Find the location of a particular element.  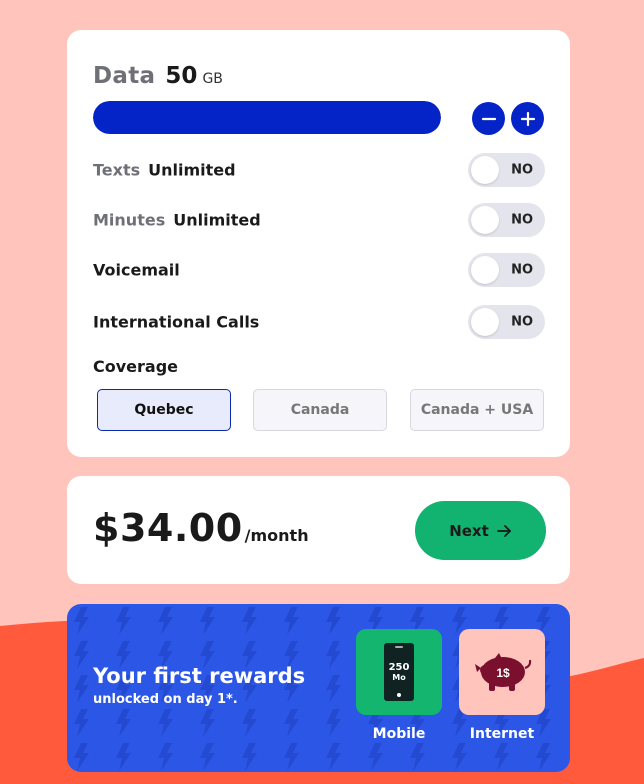

option-row-international-calls: International Calls NO is located at coordinates (319, 322).